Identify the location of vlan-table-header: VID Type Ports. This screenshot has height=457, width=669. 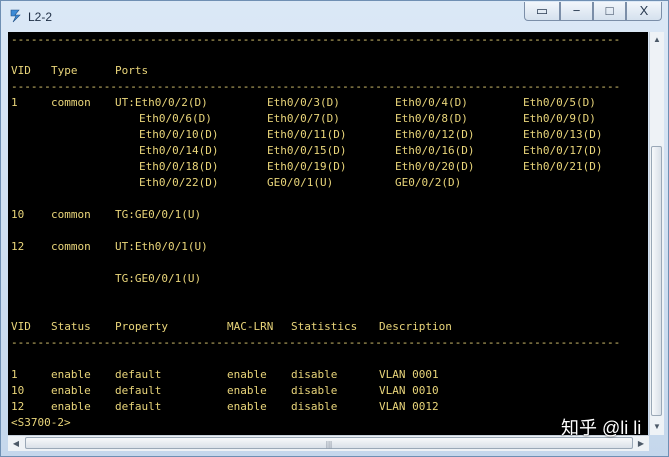
(79, 71).